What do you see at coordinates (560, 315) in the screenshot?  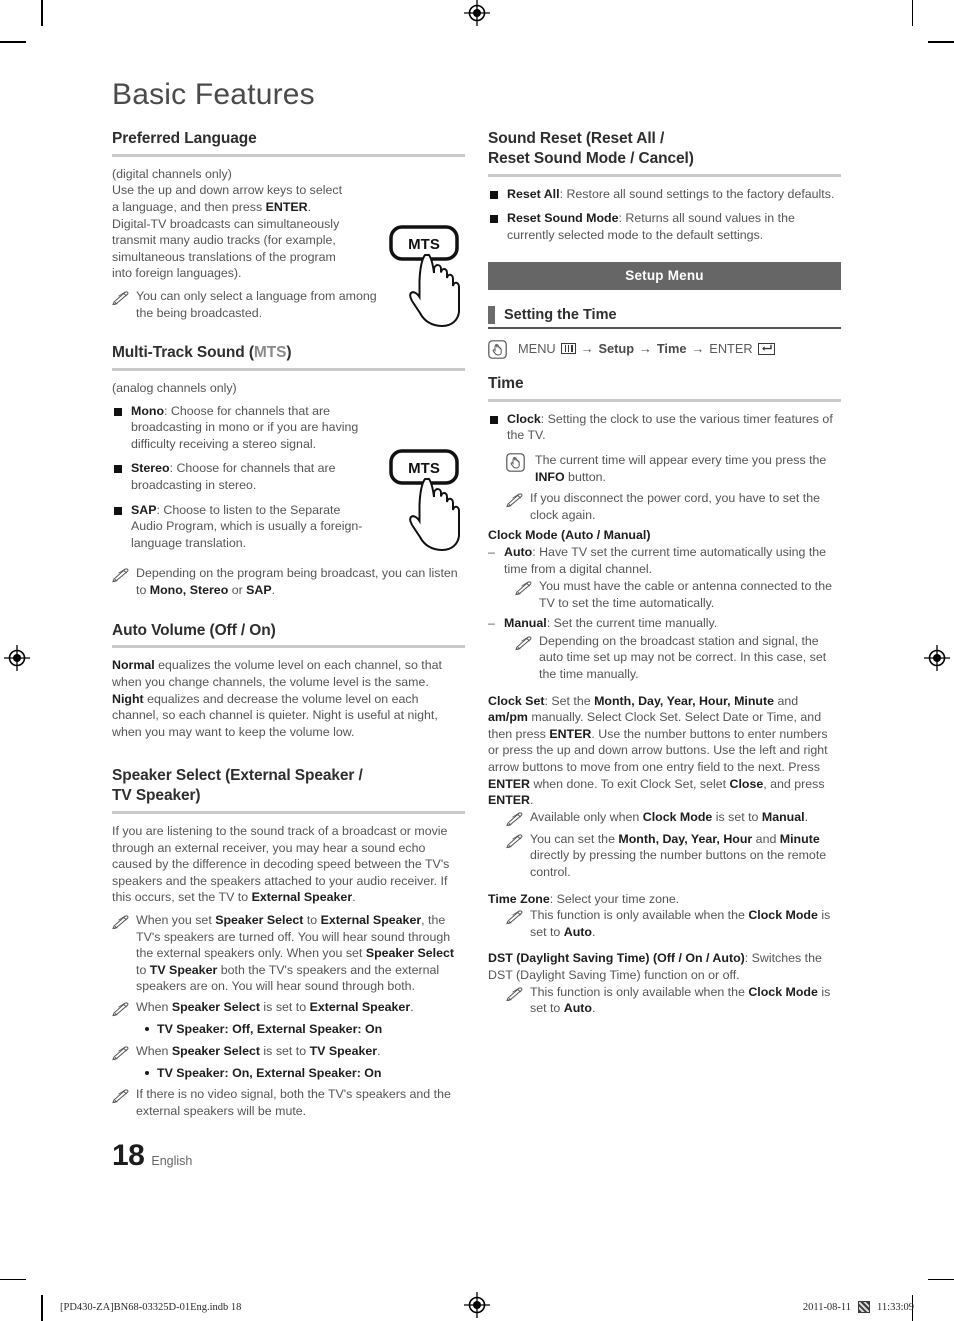 I see `subheading-text: Setting the Time` at bounding box center [560, 315].